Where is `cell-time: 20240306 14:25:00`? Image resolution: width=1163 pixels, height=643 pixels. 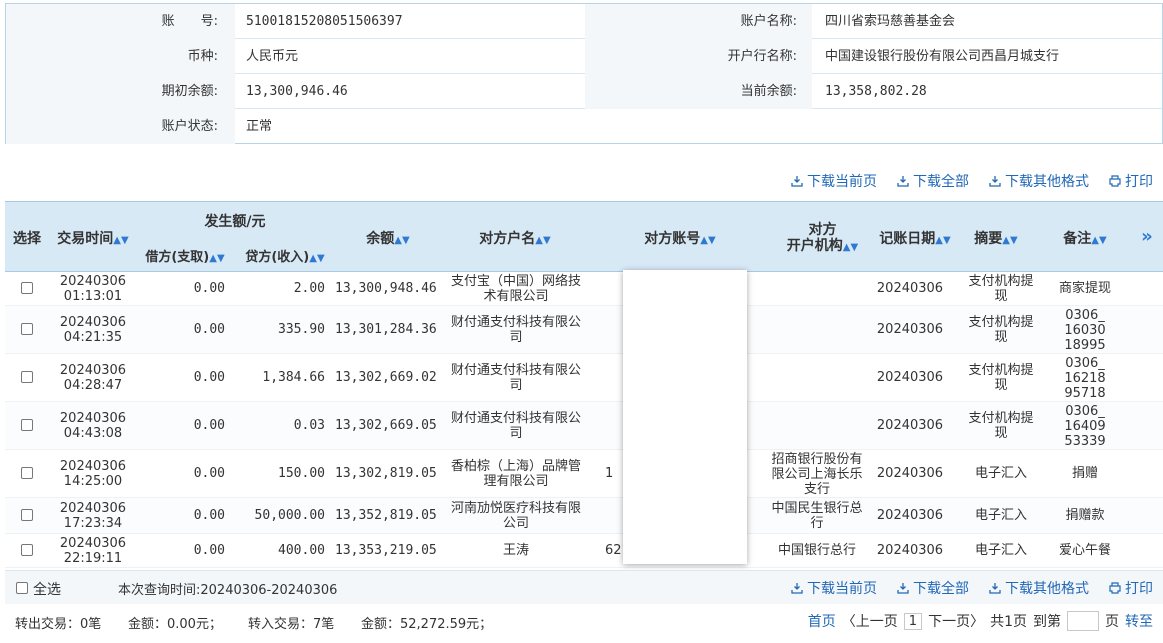 cell-time: 20240306 14:25:00 is located at coordinates (93, 474).